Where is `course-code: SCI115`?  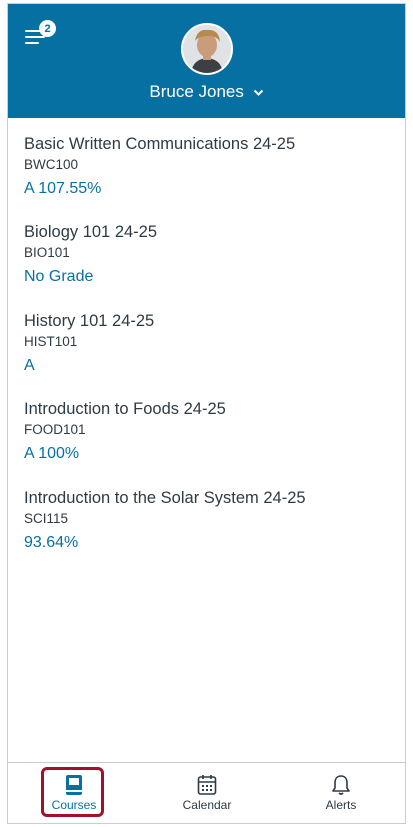
course-code: SCI115 is located at coordinates (46, 518).